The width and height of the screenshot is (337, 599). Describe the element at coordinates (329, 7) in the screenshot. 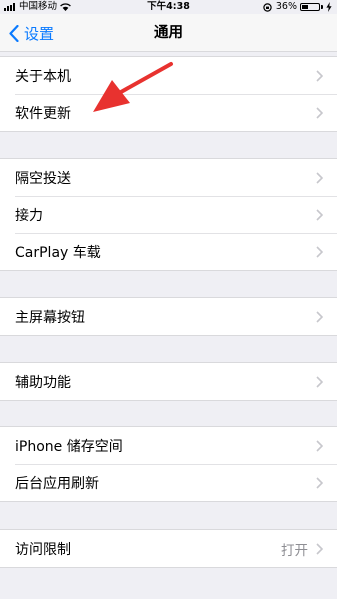

I see `charging-bolt-icon` at that location.